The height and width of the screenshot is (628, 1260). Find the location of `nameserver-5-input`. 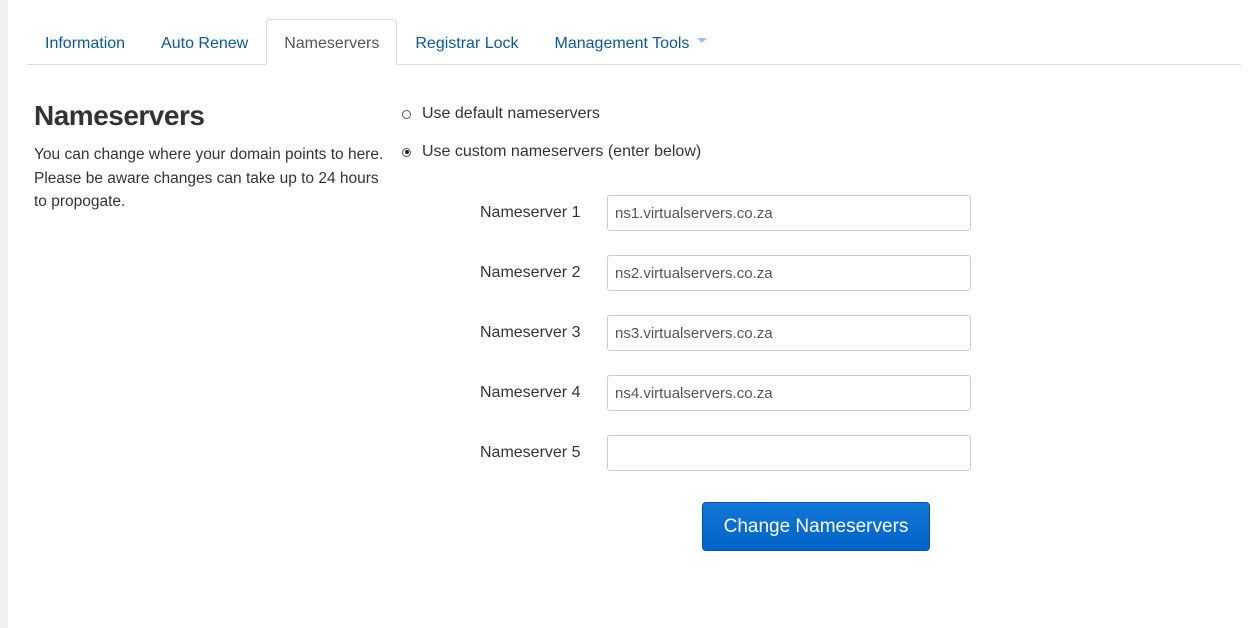

nameserver-5-input is located at coordinates (789, 453).